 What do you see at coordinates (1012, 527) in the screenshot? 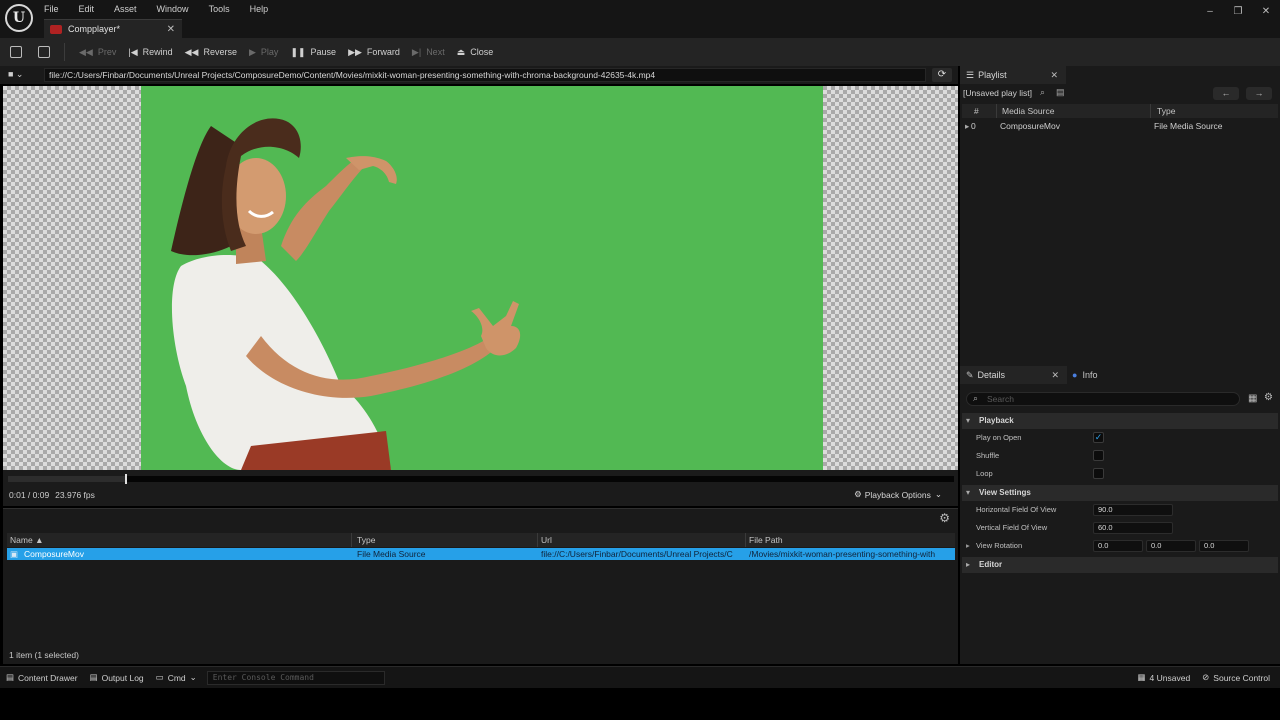
I see `prop-label: Vertical Field Of View` at bounding box center [1012, 527].